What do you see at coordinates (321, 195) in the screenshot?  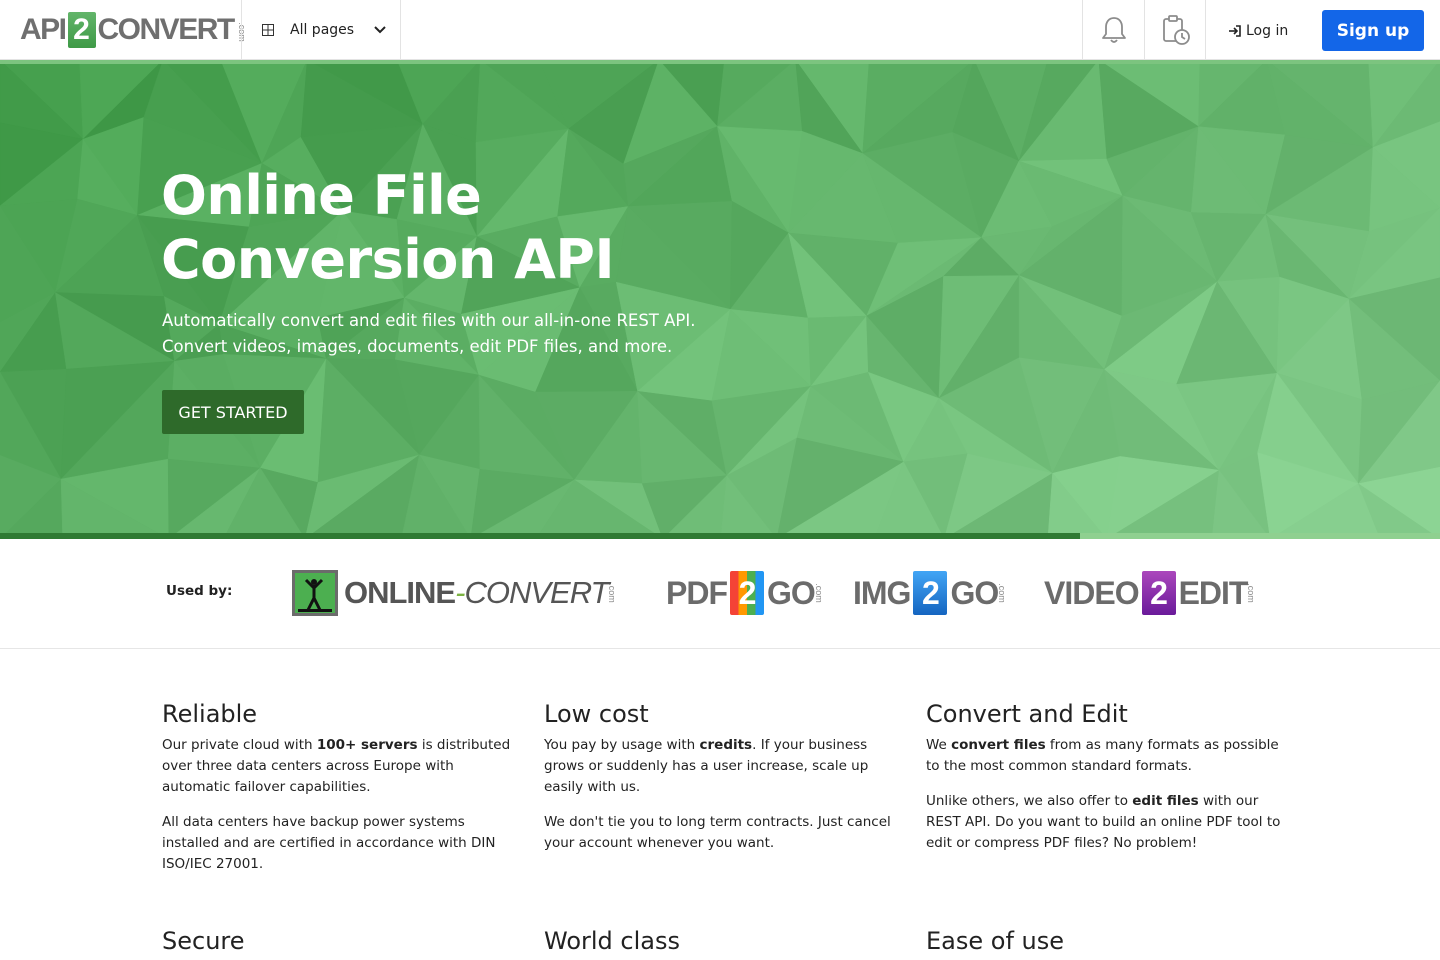 I see `hero-title-line: Online File` at bounding box center [321, 195].